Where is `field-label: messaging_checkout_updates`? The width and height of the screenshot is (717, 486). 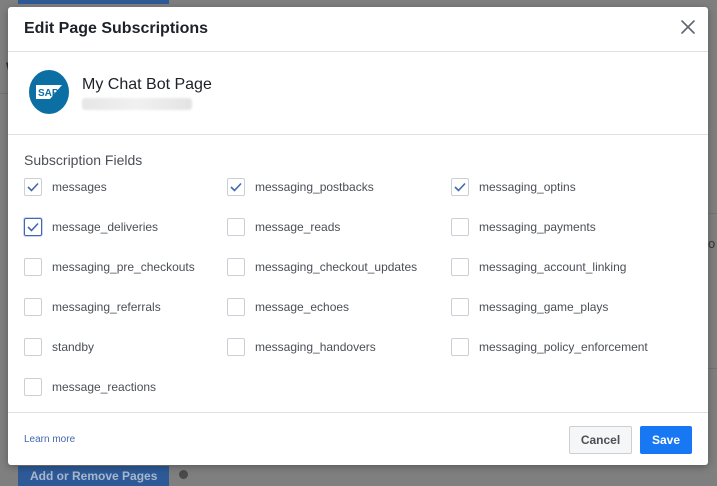
field-label: messaging_checkout_updates is located at coordinates (336, 267).